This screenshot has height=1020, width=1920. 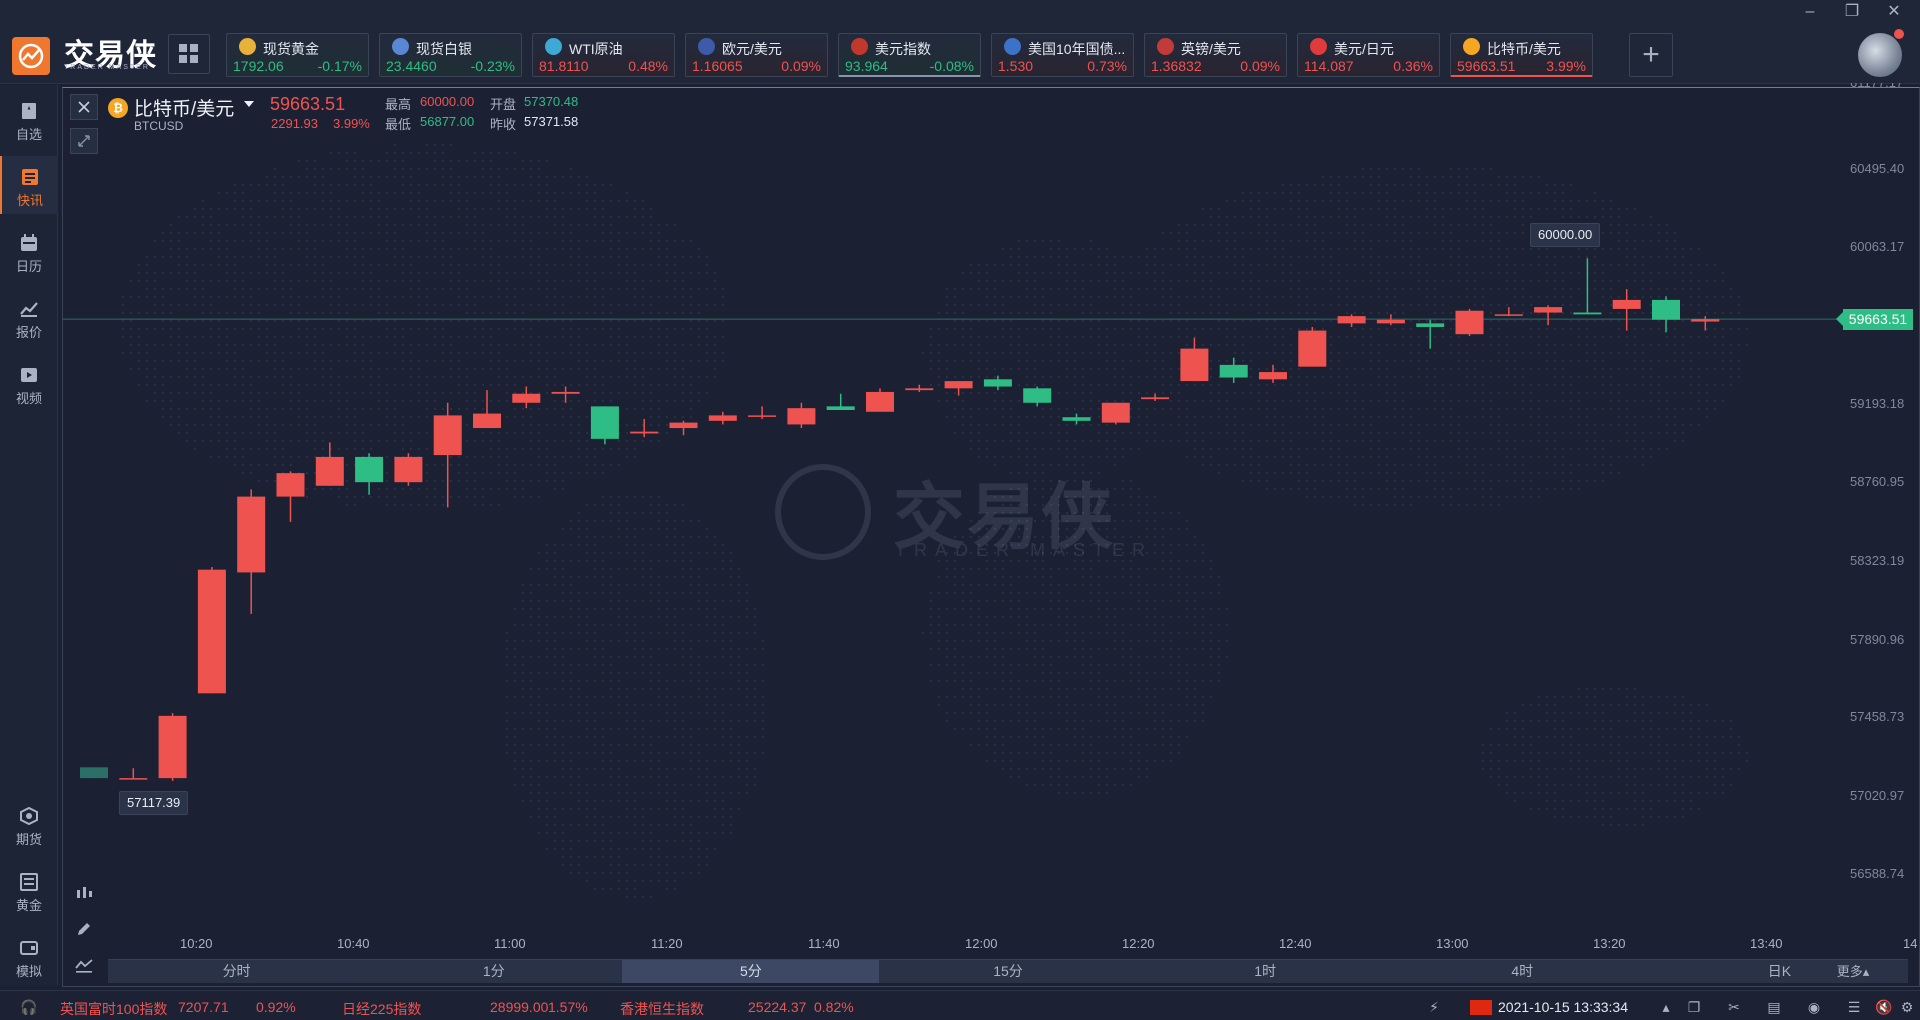 I want to click on x-tick-label-partial: 14, so click(x=1910, y=943).